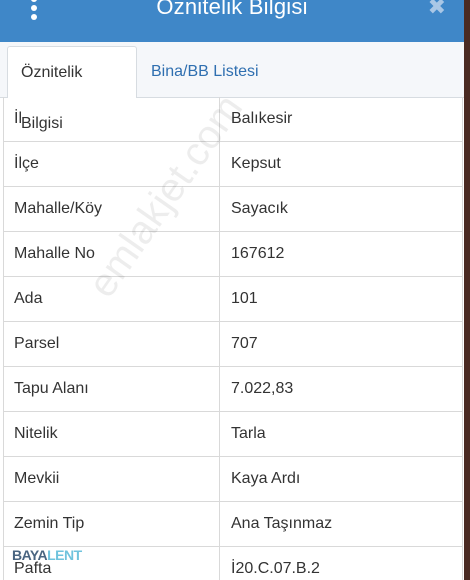  I want to click on table-row: Zemin Tip Ana Taşınmaz, so click(233, 524).